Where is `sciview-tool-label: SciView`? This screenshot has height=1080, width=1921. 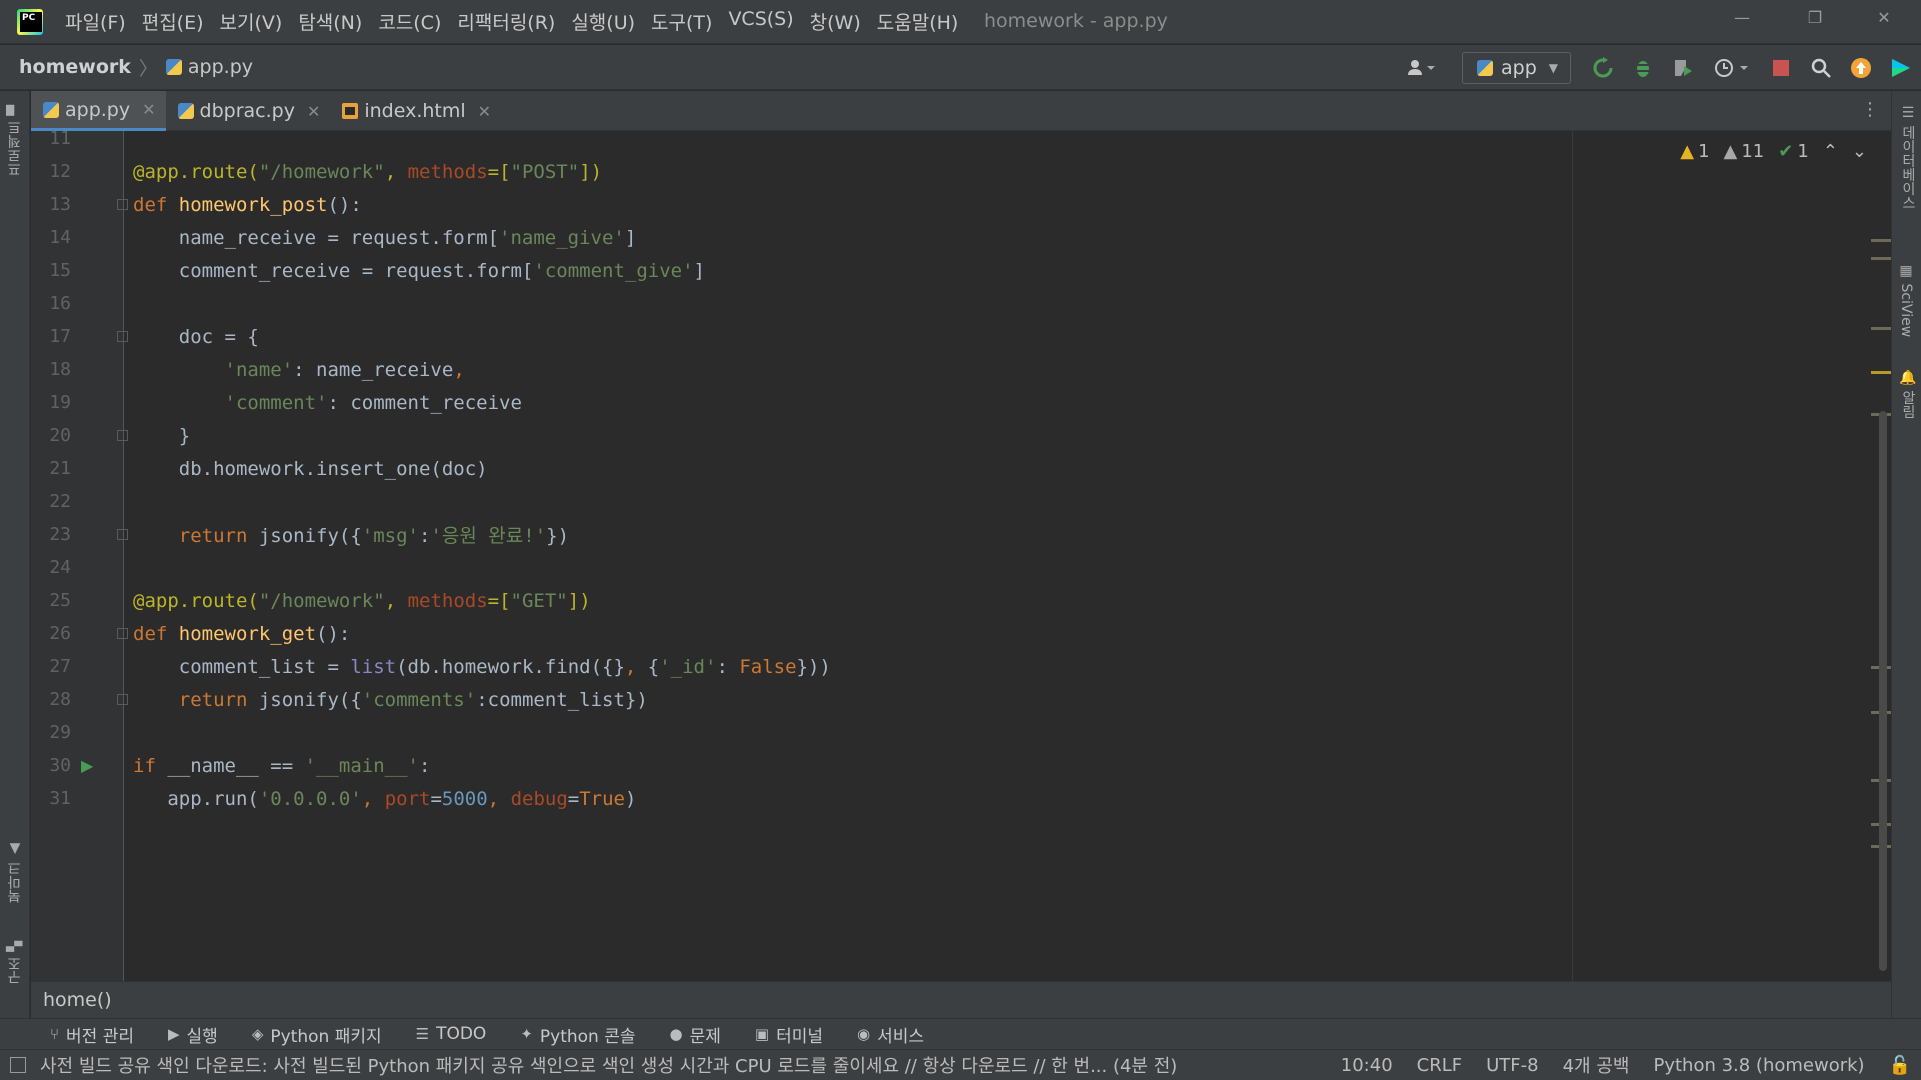 sciview-tool-label: SciView is located at coordinates (1906, 310).